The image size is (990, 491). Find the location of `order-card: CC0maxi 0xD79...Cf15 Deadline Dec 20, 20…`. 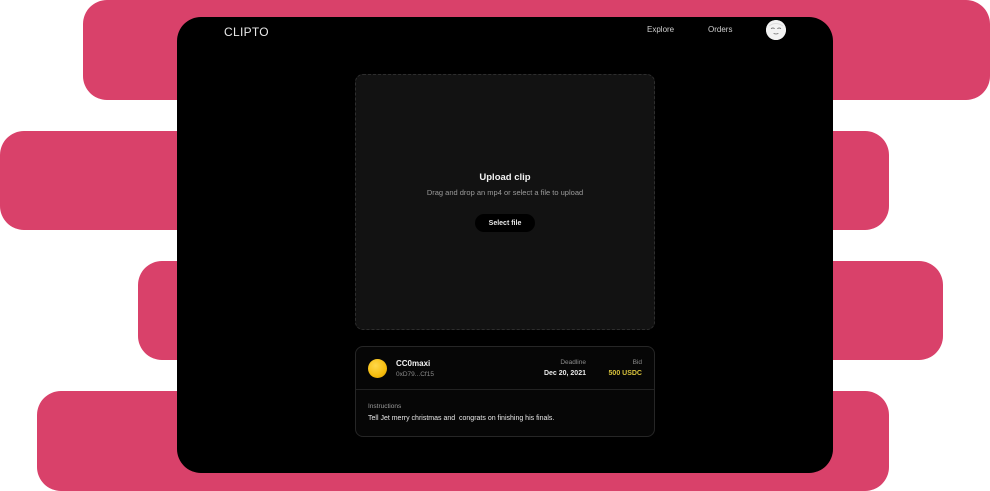

order-card: CC0maxi 0xD79...Cf15 Deadline Dec 20, 20… is located at coordinates (505, 391).